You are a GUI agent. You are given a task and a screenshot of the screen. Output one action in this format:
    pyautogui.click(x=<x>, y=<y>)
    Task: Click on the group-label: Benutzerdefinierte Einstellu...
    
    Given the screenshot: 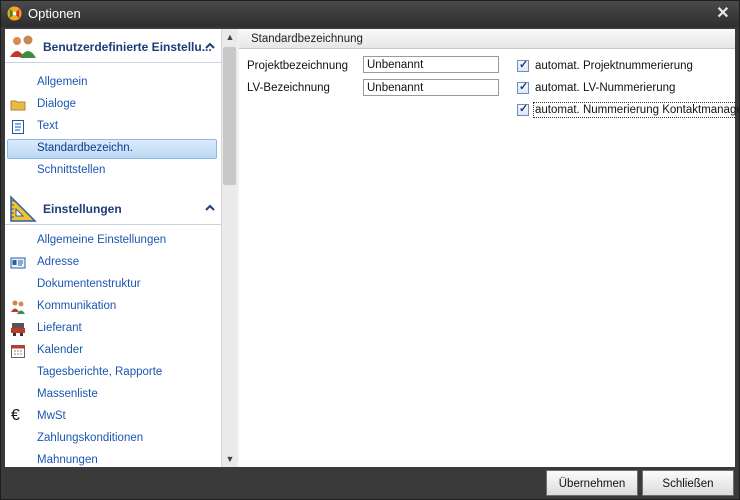 What is the action you would take?
    pyautogui.click(x=127, y=47)
    